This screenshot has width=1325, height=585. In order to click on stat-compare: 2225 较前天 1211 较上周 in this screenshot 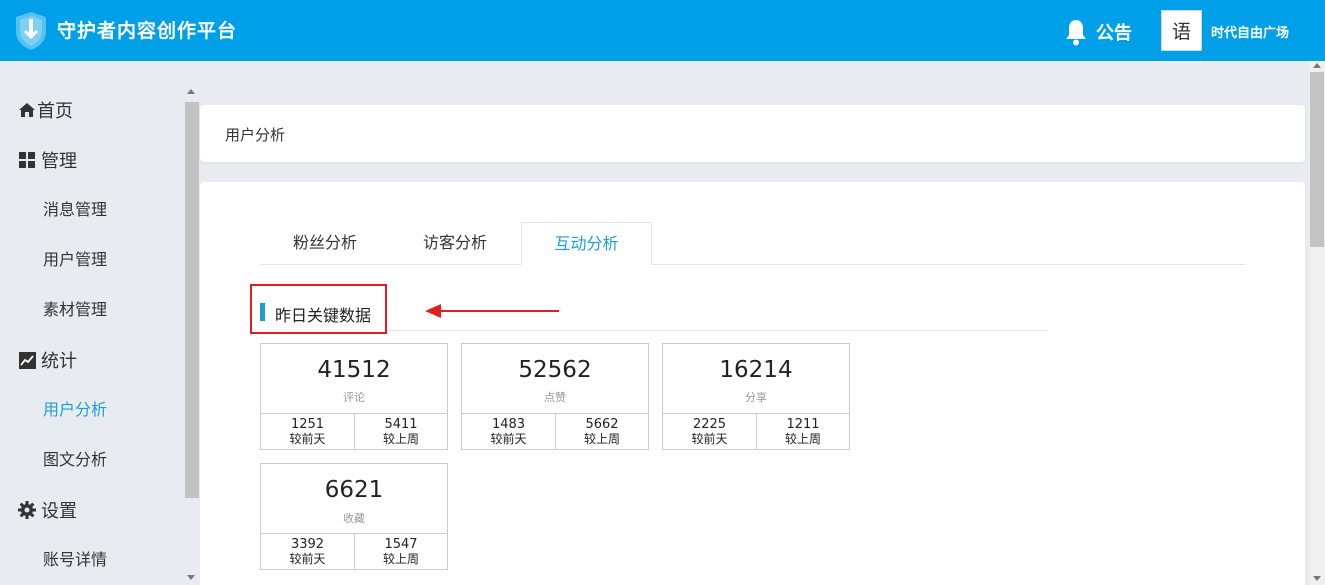, I will do `click(756, 431)`.